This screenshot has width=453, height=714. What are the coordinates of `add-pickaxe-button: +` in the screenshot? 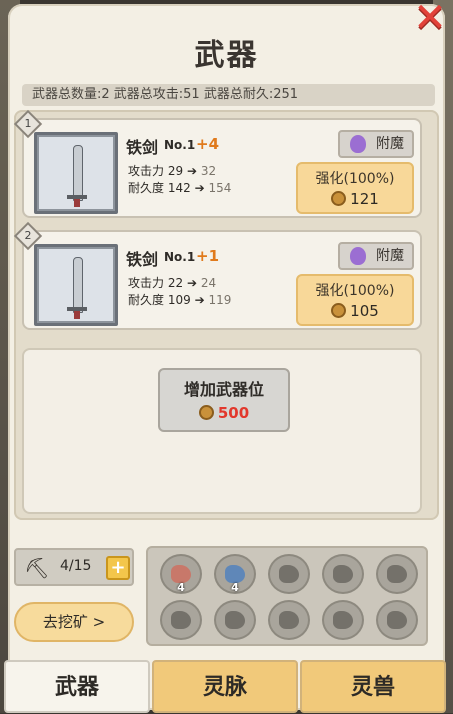 It's located at (118, 568).